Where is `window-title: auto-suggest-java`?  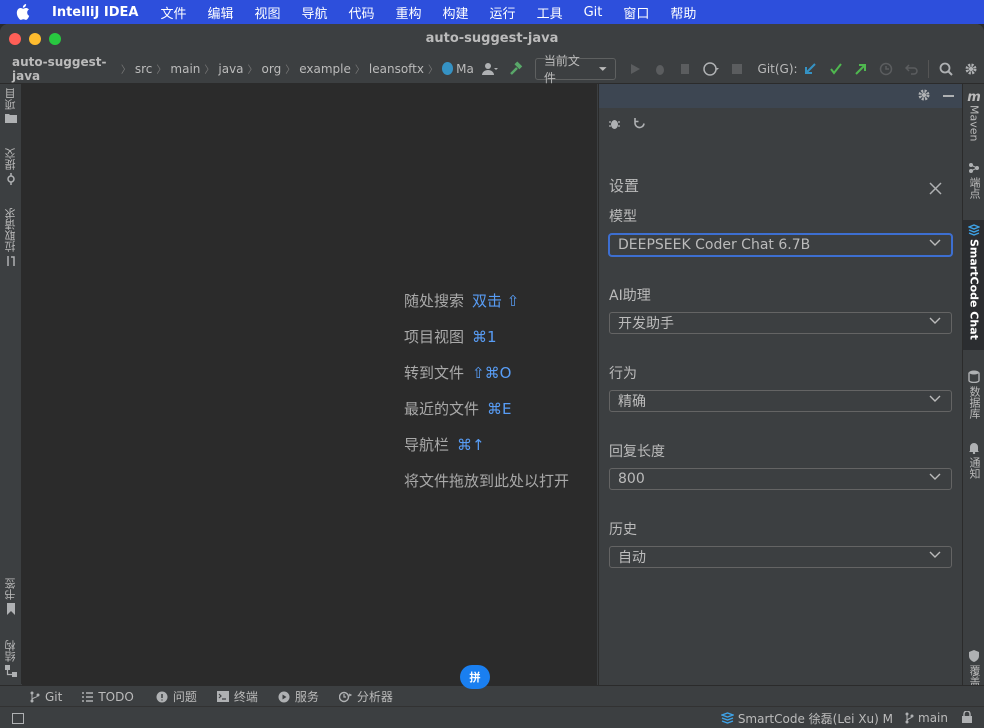
window-title: auto-suggest-java is located at coordinates (492, 38).